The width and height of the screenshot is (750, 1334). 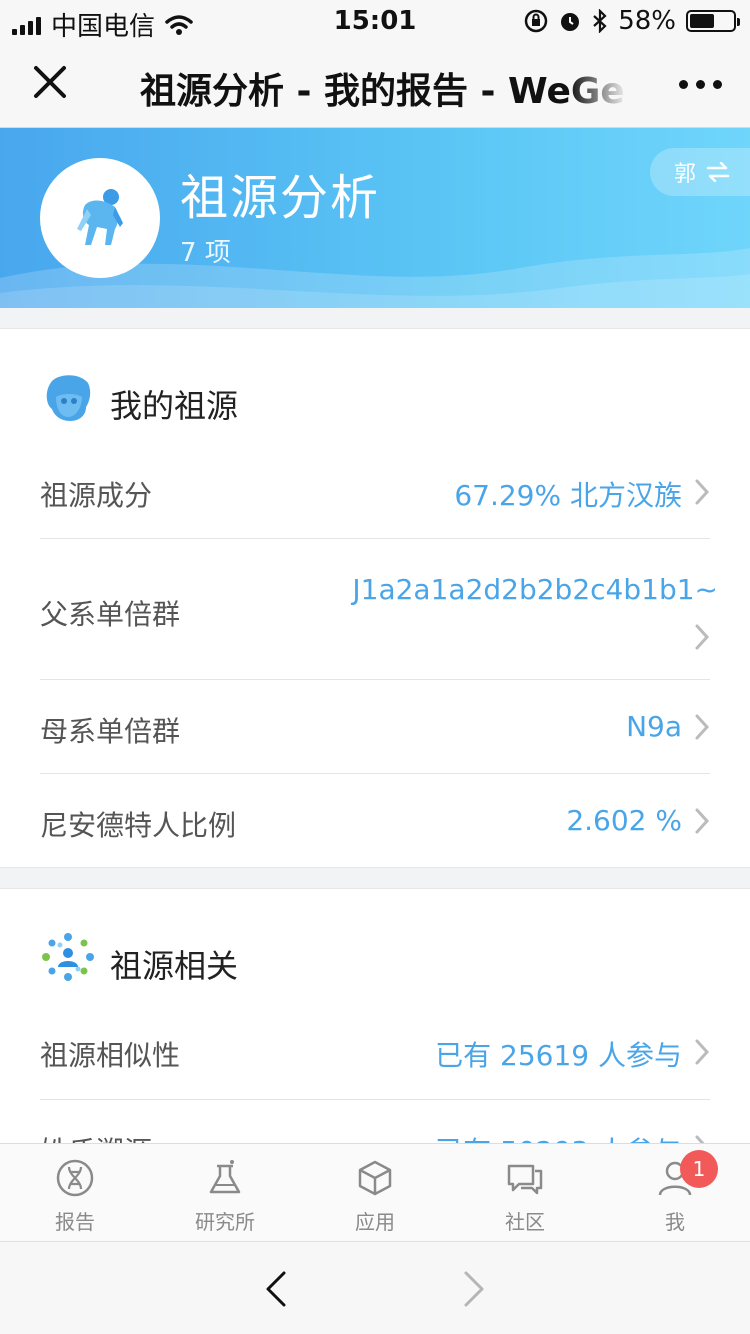 I want to click on tab-label: 报告, so click(x=75, y=1222).